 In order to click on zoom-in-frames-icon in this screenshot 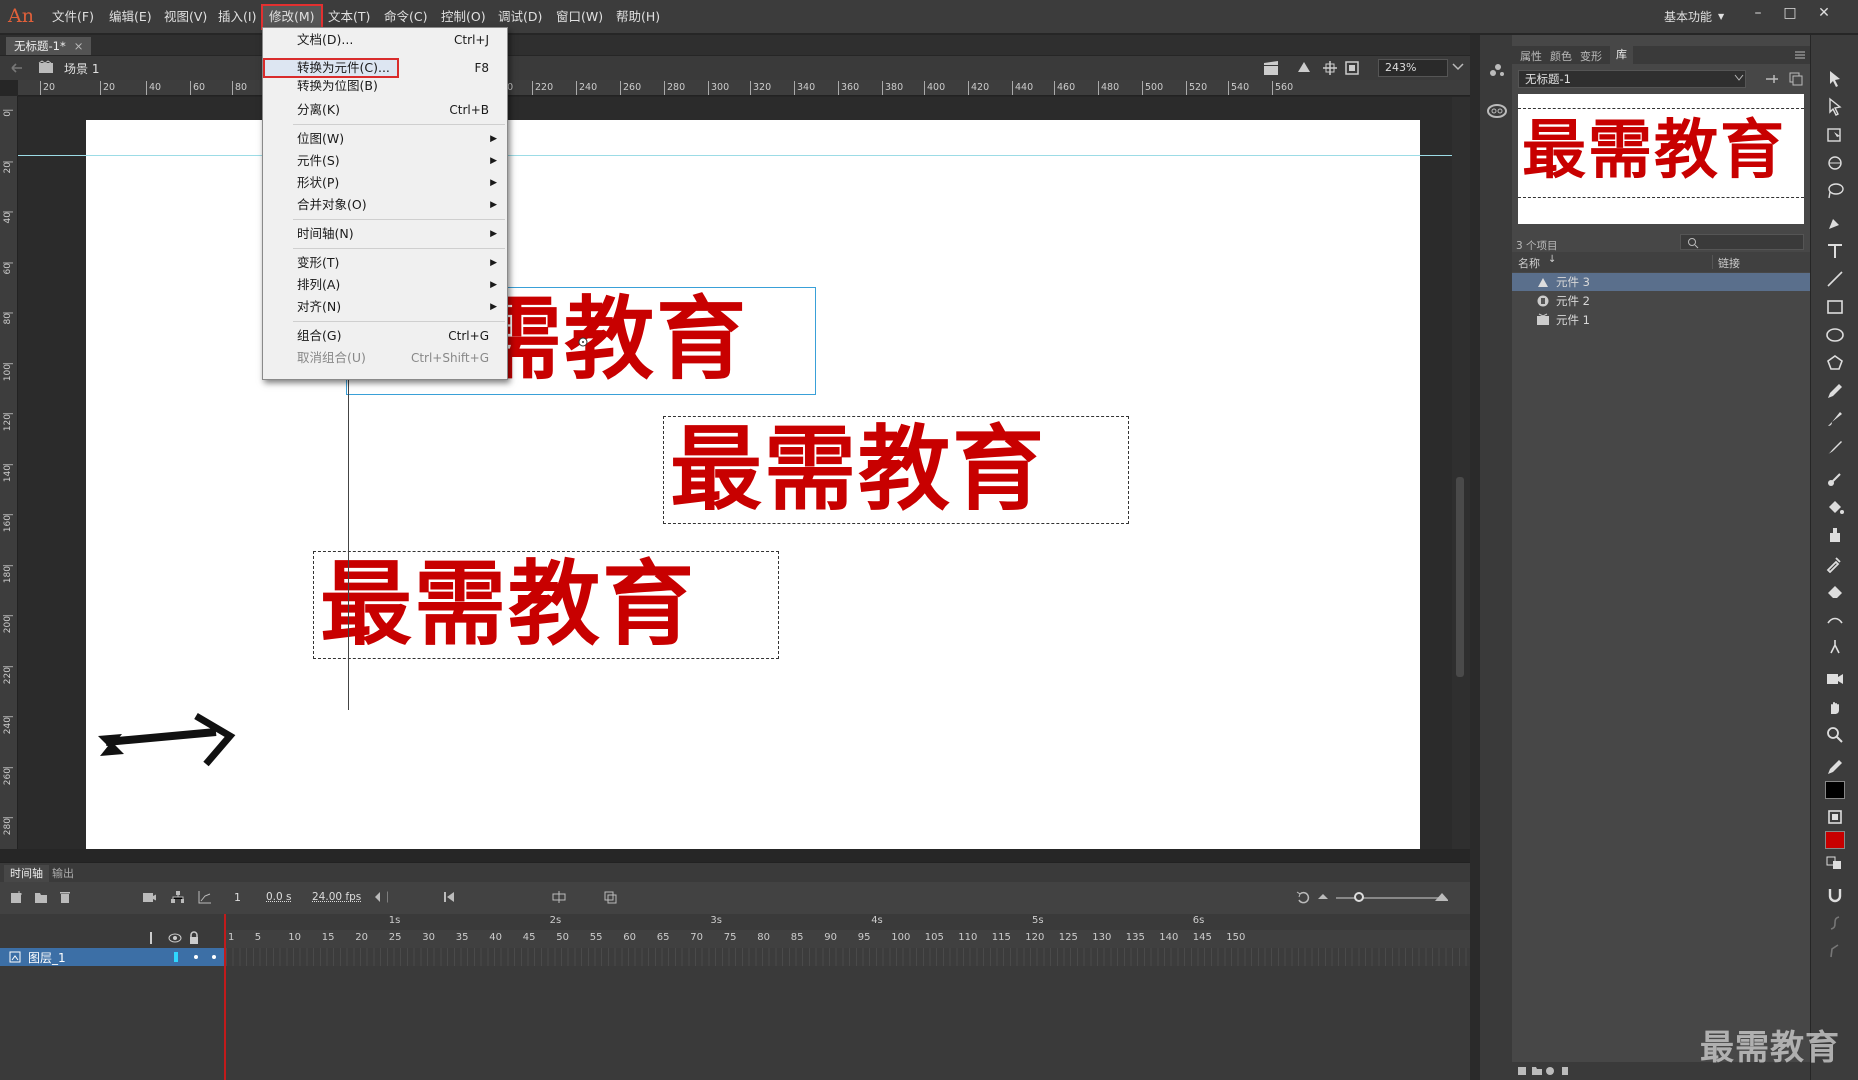, I will do `click(1441, 897)`.